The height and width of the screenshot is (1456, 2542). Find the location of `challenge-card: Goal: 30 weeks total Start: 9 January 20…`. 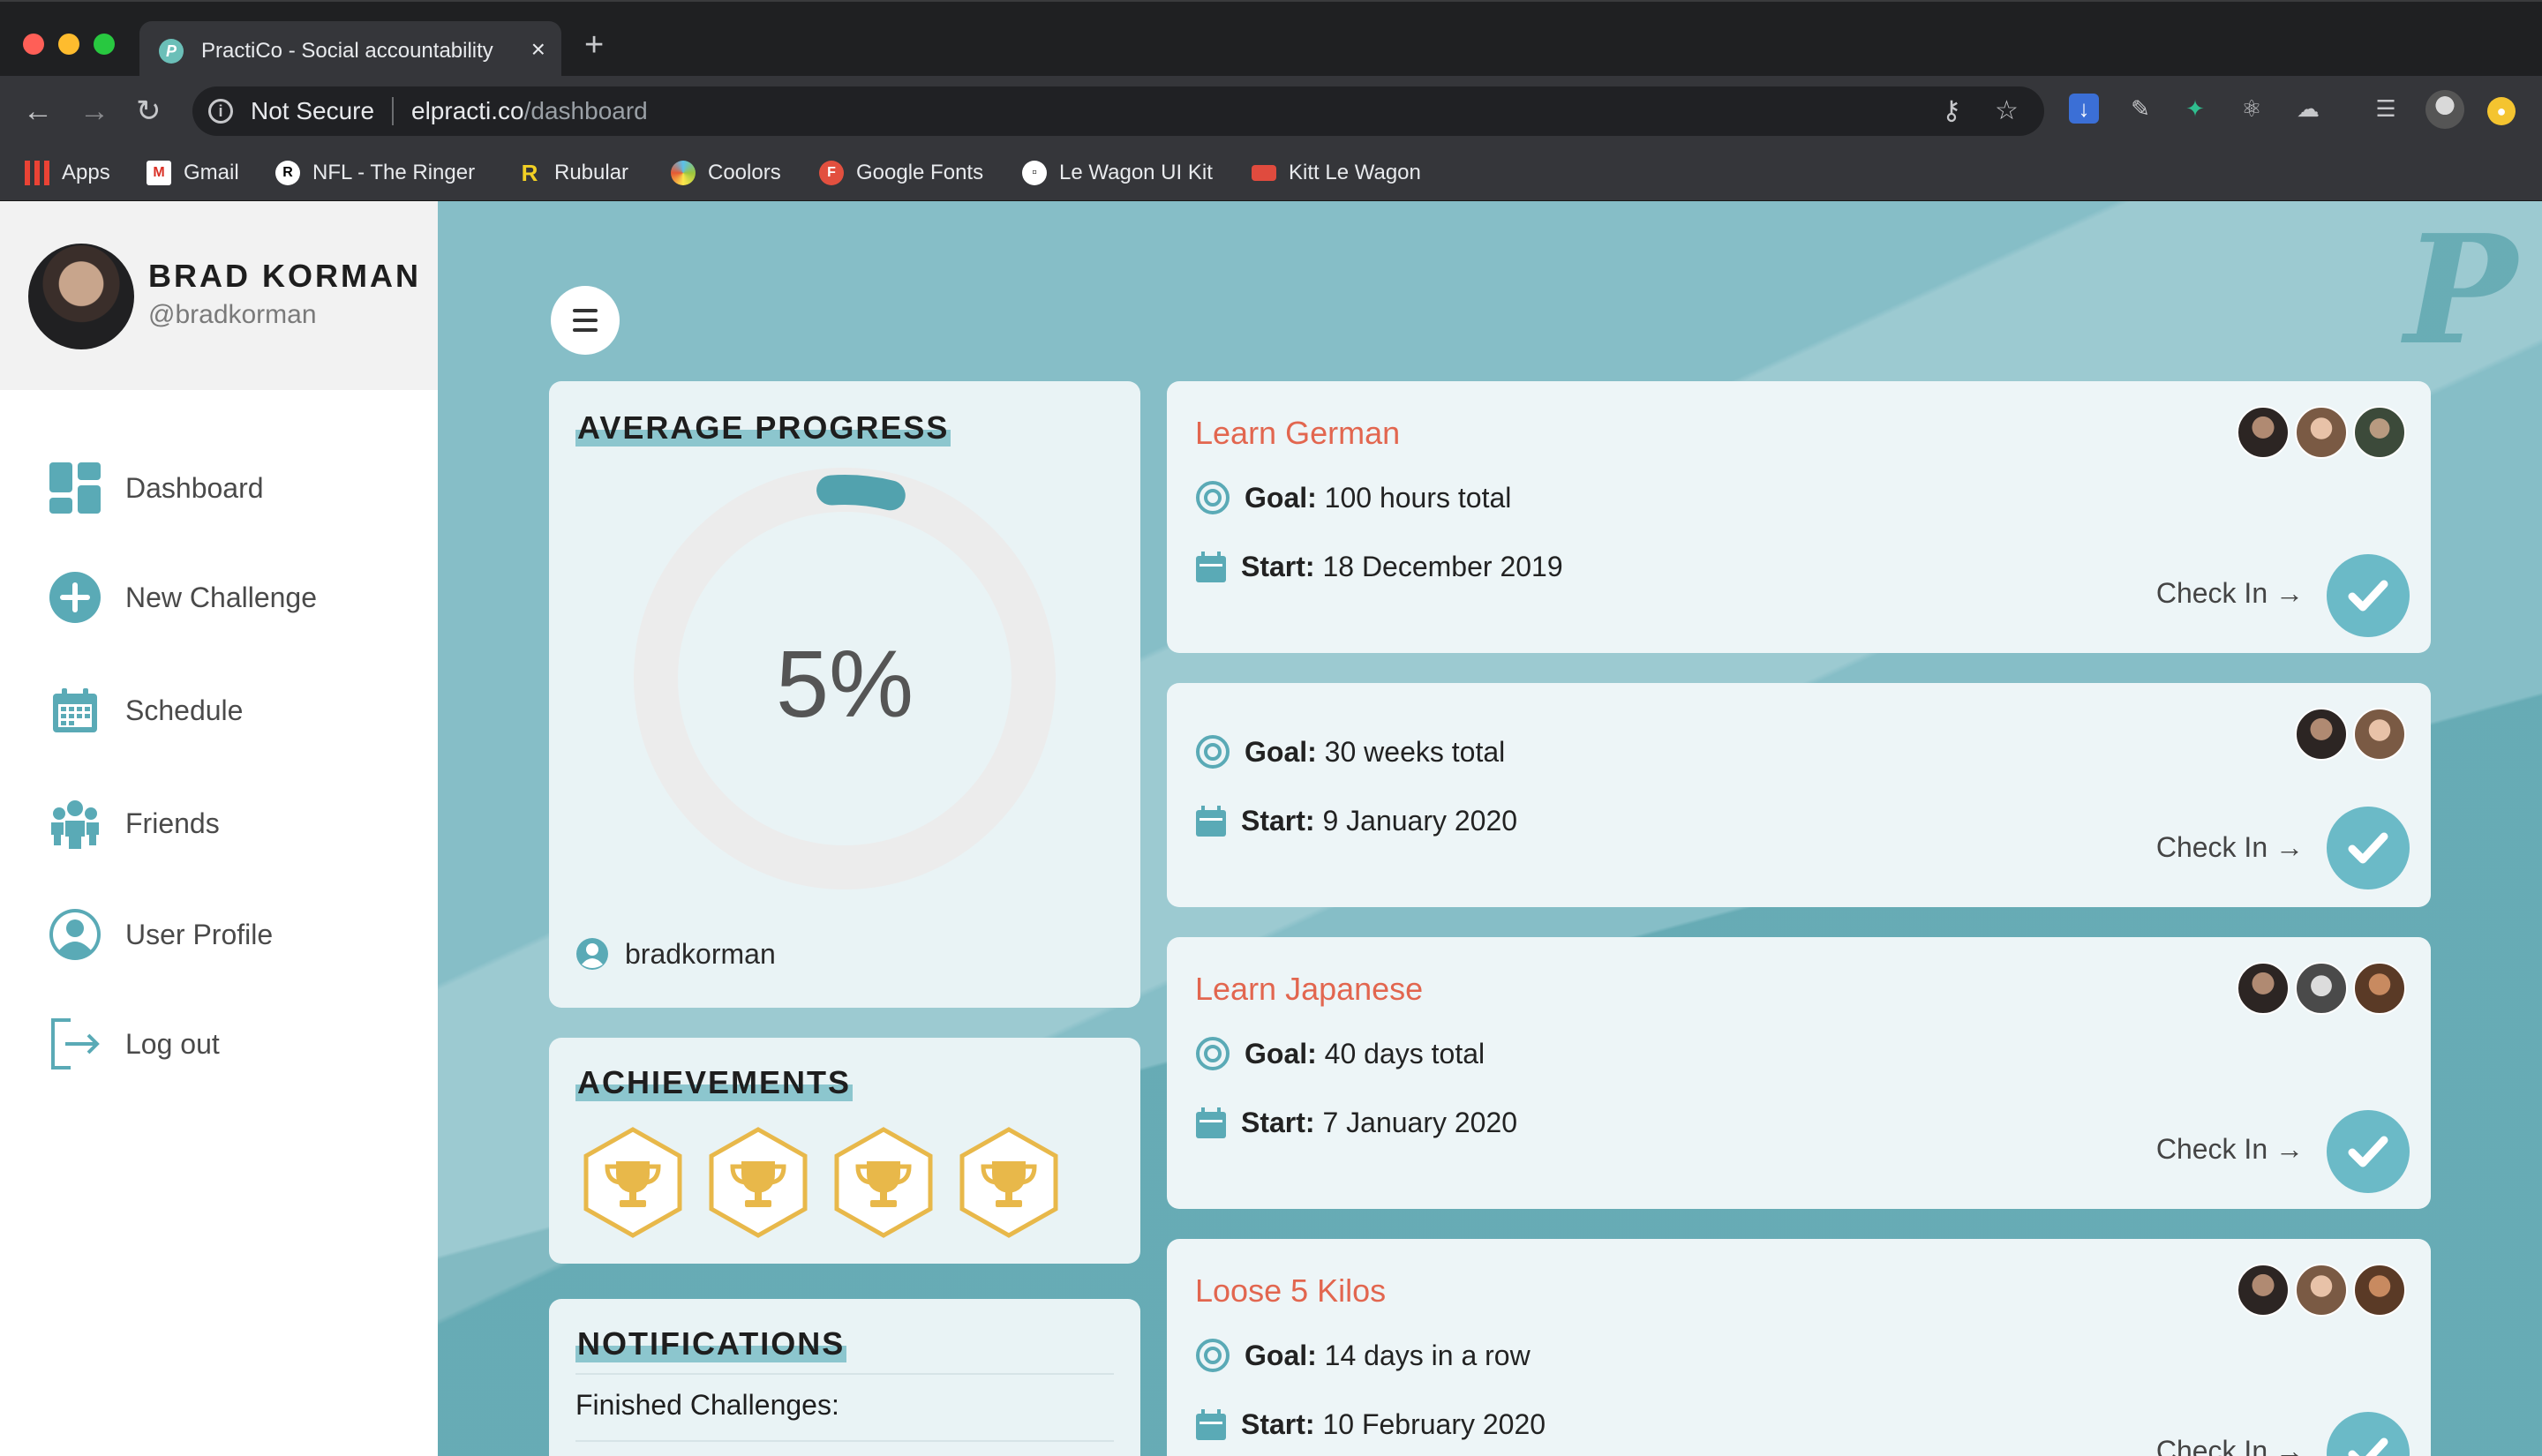

challenge-card: Goal: 30 weeks total Start: 9 January 20… is located at coordinates (1799, 795).